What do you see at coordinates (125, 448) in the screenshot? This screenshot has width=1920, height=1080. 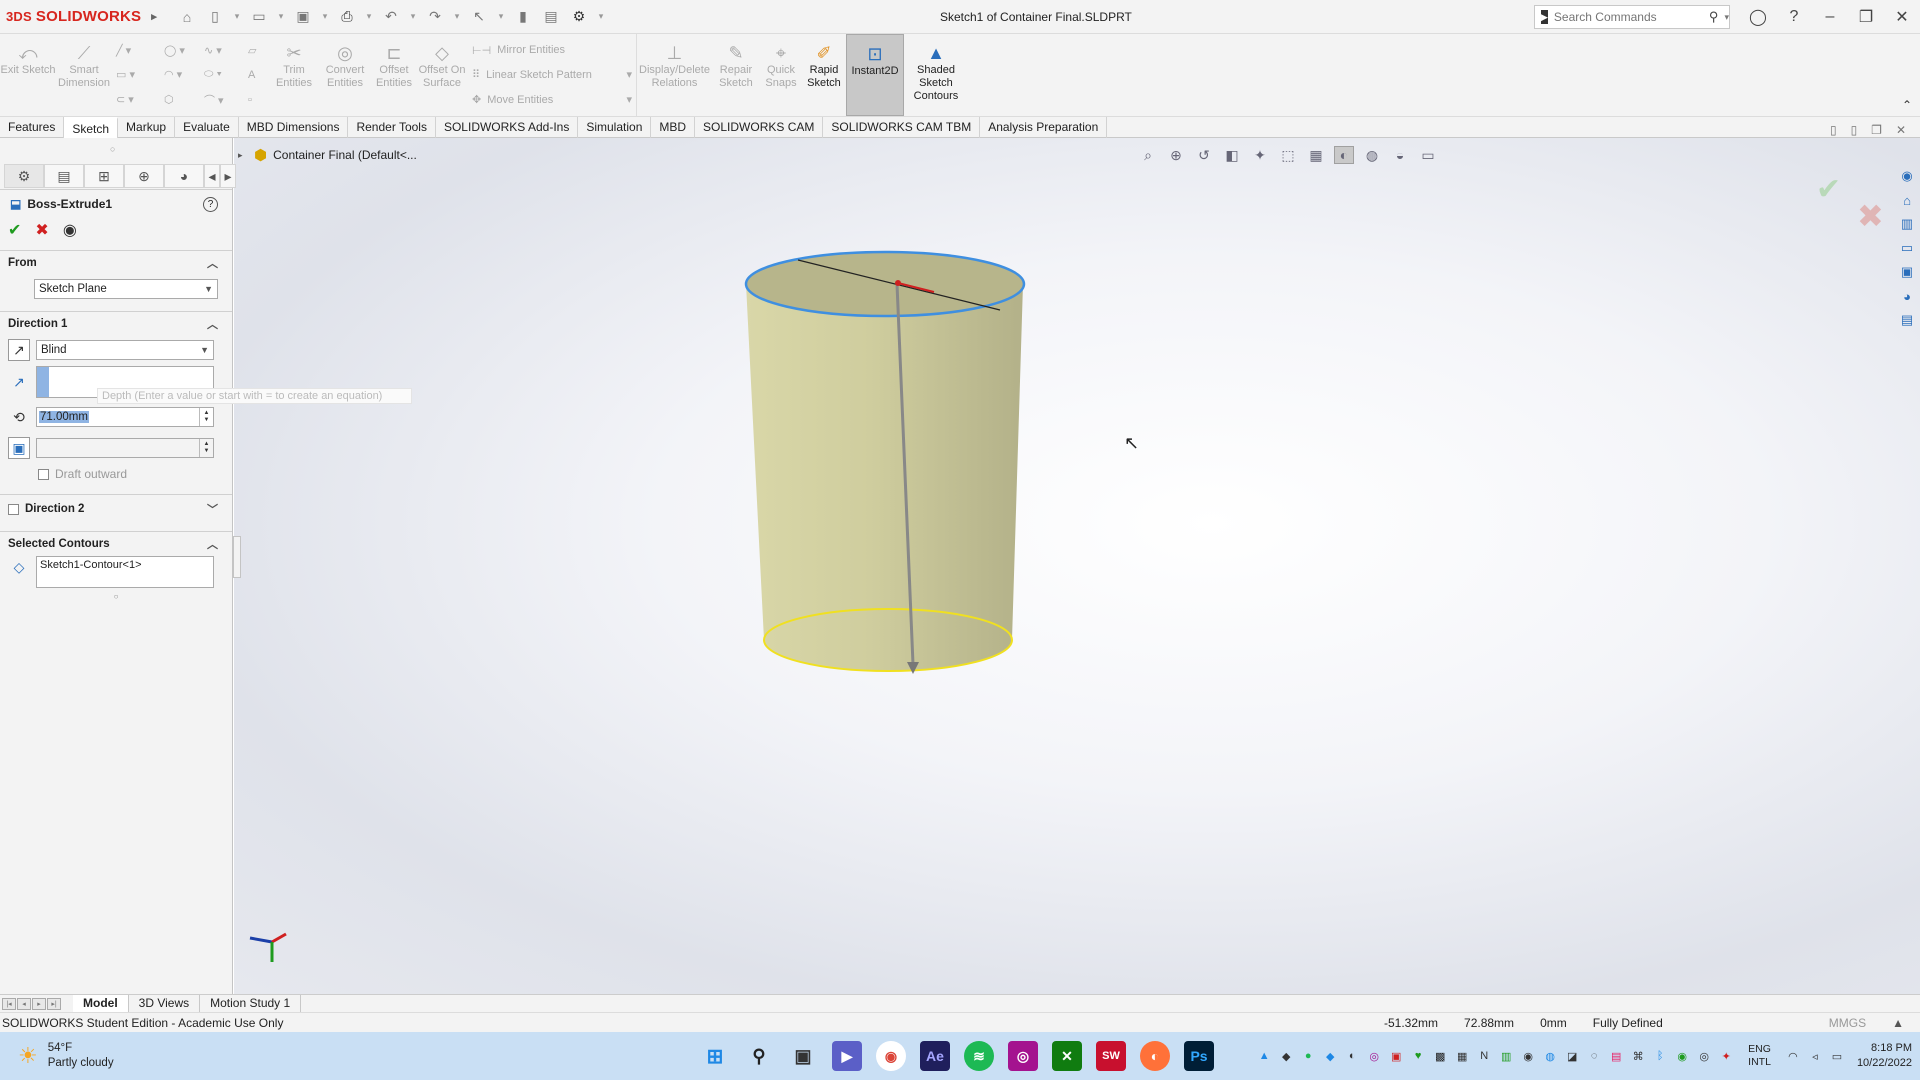 I see `draft-angle-spinner: ▲ ▼` at bounding box center [125, 448].